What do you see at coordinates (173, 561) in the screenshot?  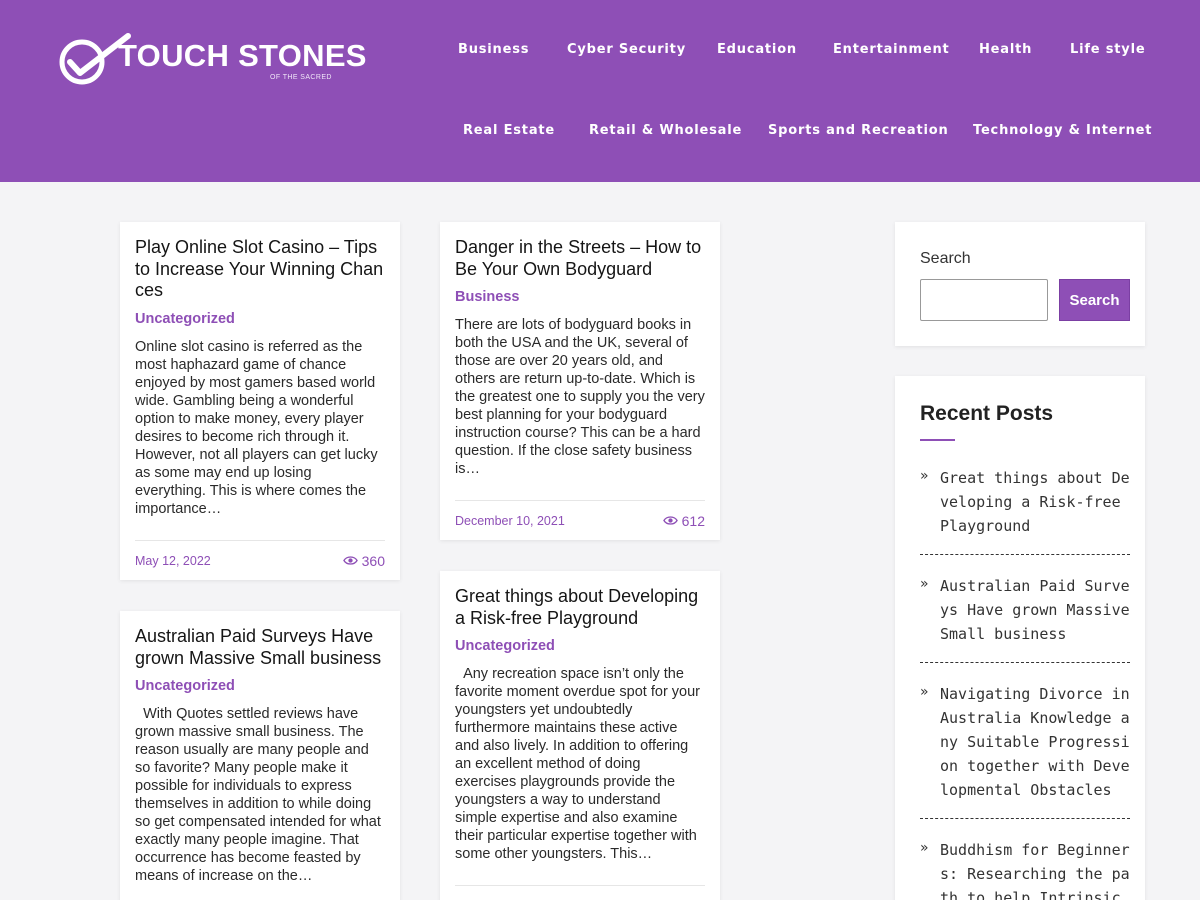 I see `post-date: May 12, 2022` at bounding box center [173, 561].